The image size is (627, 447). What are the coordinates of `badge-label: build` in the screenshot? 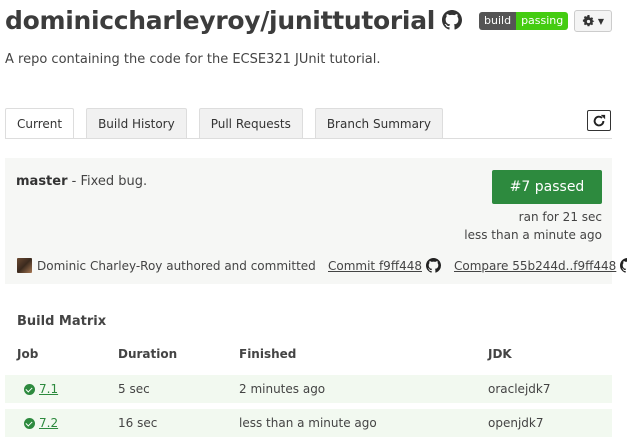 It's located at (498, 21).